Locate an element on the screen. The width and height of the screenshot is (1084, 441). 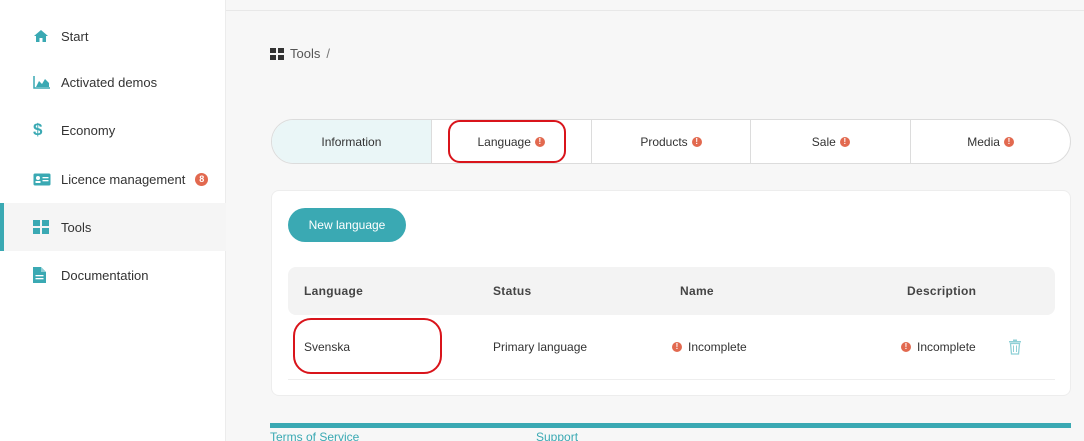
sidebar-item-tools: Tools is located at coordinates (113, 227).